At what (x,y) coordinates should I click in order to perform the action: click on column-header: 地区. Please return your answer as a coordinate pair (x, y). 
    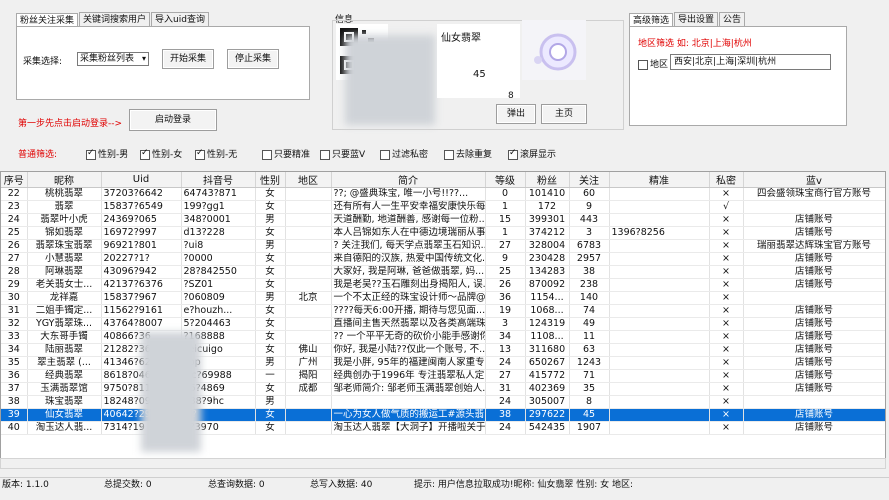
    Looking at the image, I should click on (308, 180).